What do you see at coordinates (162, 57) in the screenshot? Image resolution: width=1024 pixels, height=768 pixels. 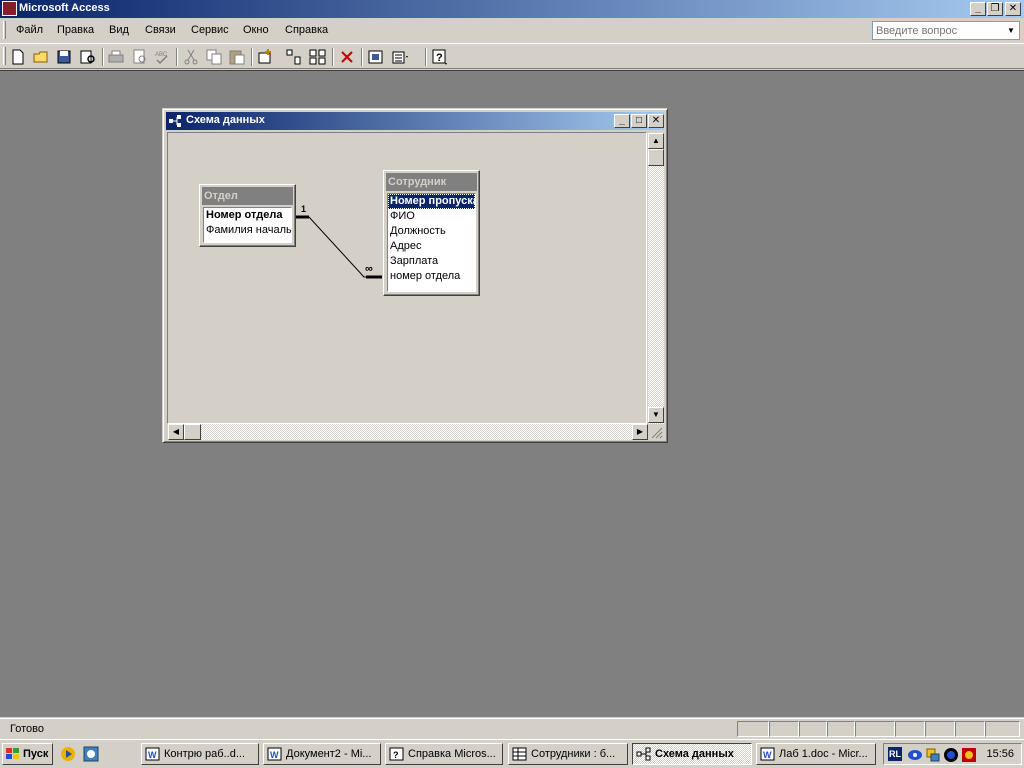 I see `spelling-icon: ABC` at bounding box center [162, 57].